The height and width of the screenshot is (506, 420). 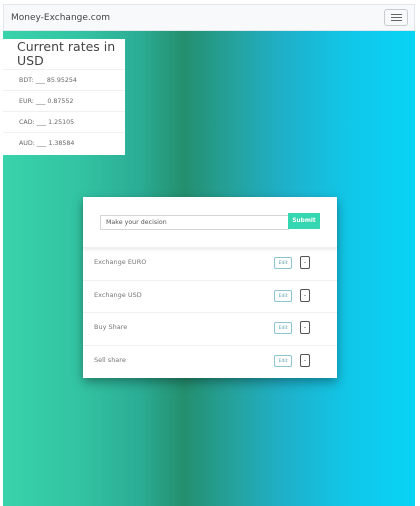 I want to click on navbar: Money-Exchange.com, so click(x=209, y=17).